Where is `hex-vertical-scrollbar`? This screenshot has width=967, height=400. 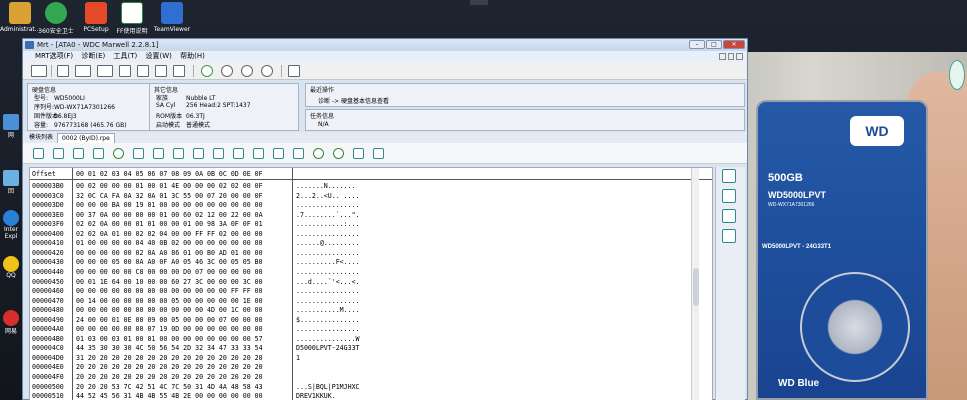 hex-vertical-scrollbar is located at coordinates (695, 284).